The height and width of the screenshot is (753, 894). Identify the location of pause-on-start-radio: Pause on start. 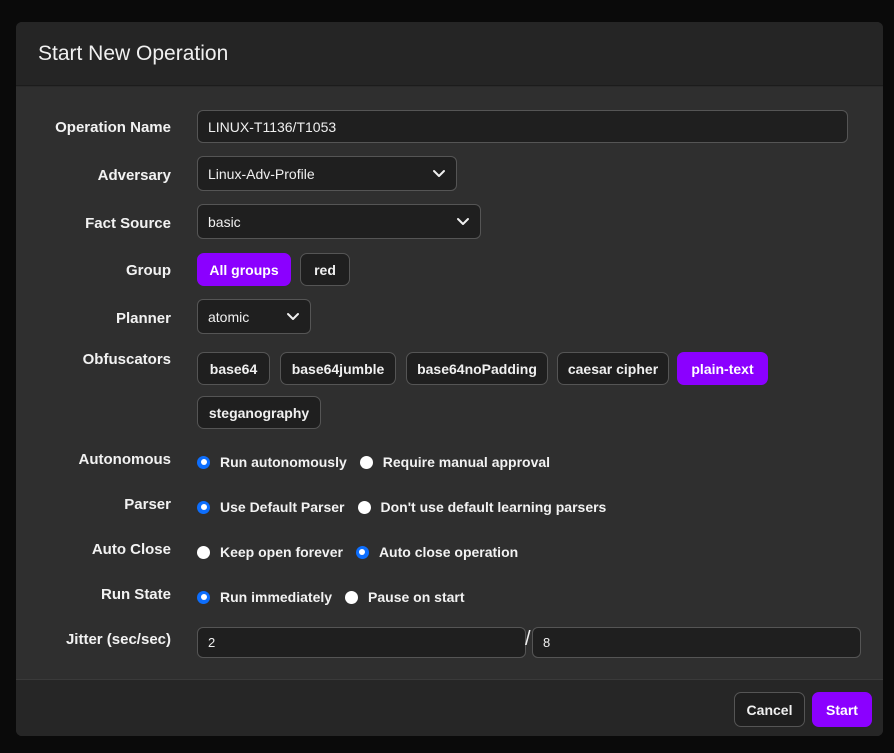
(405, 597).